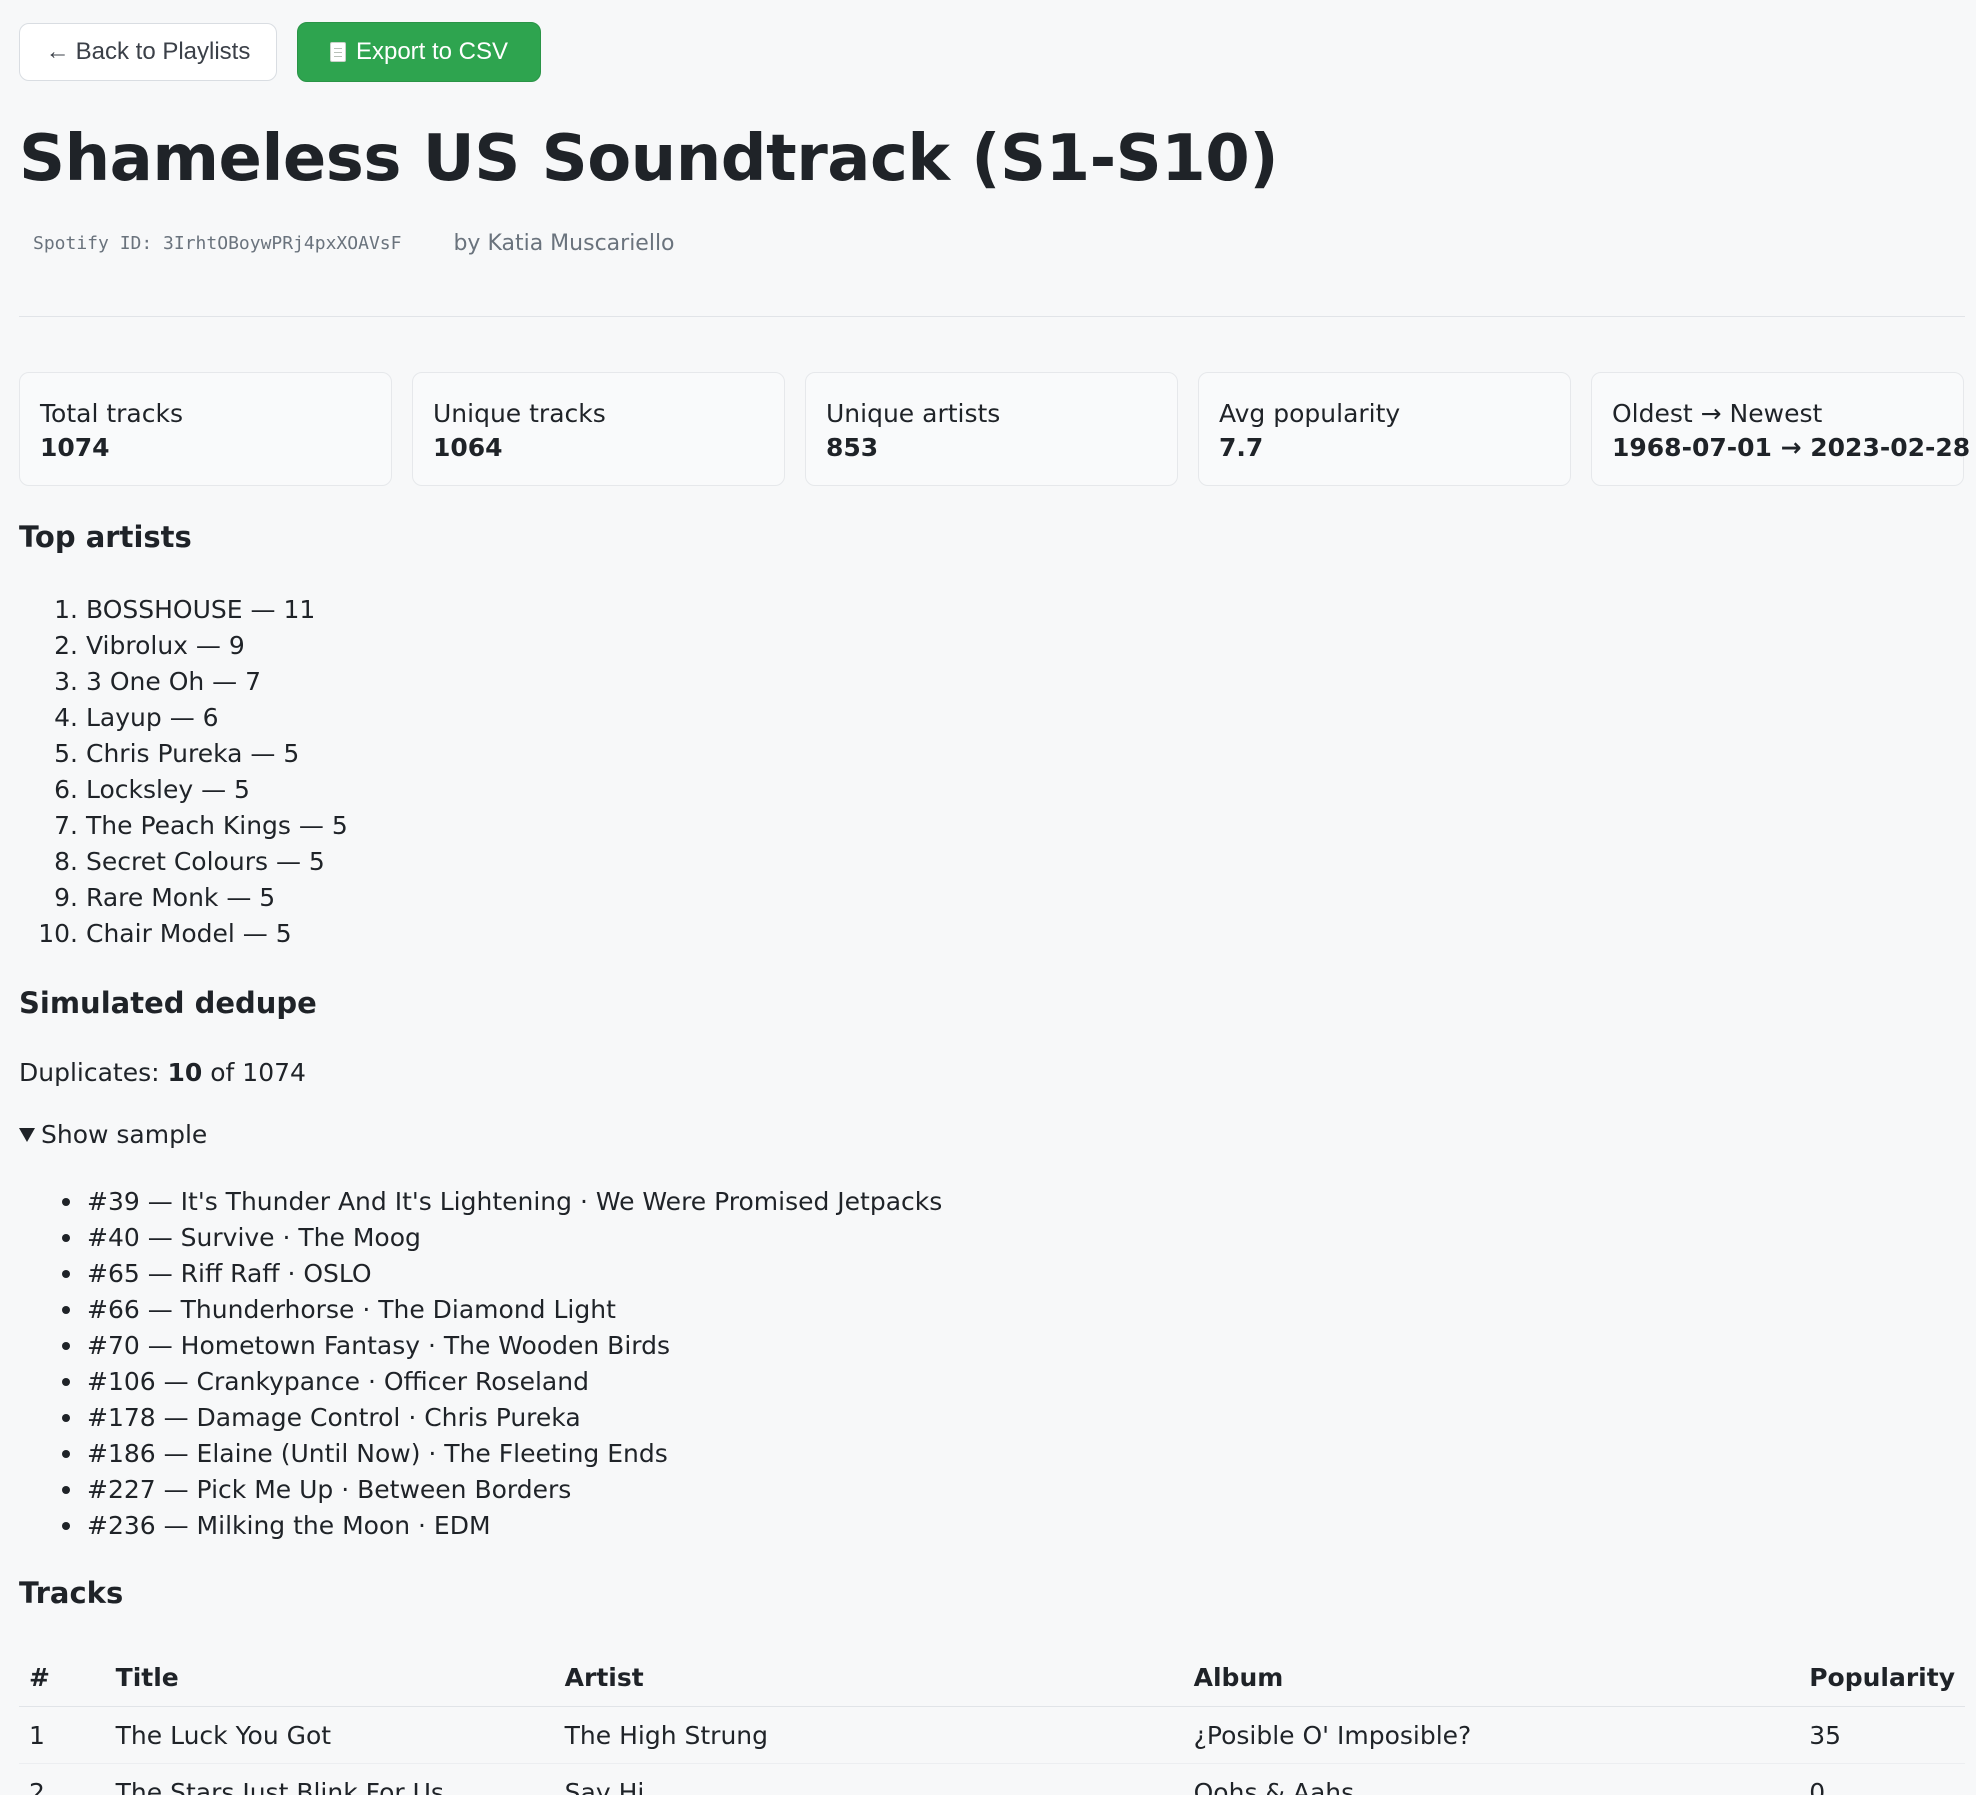  I want to click on list-number: 9., so click(66, 897).